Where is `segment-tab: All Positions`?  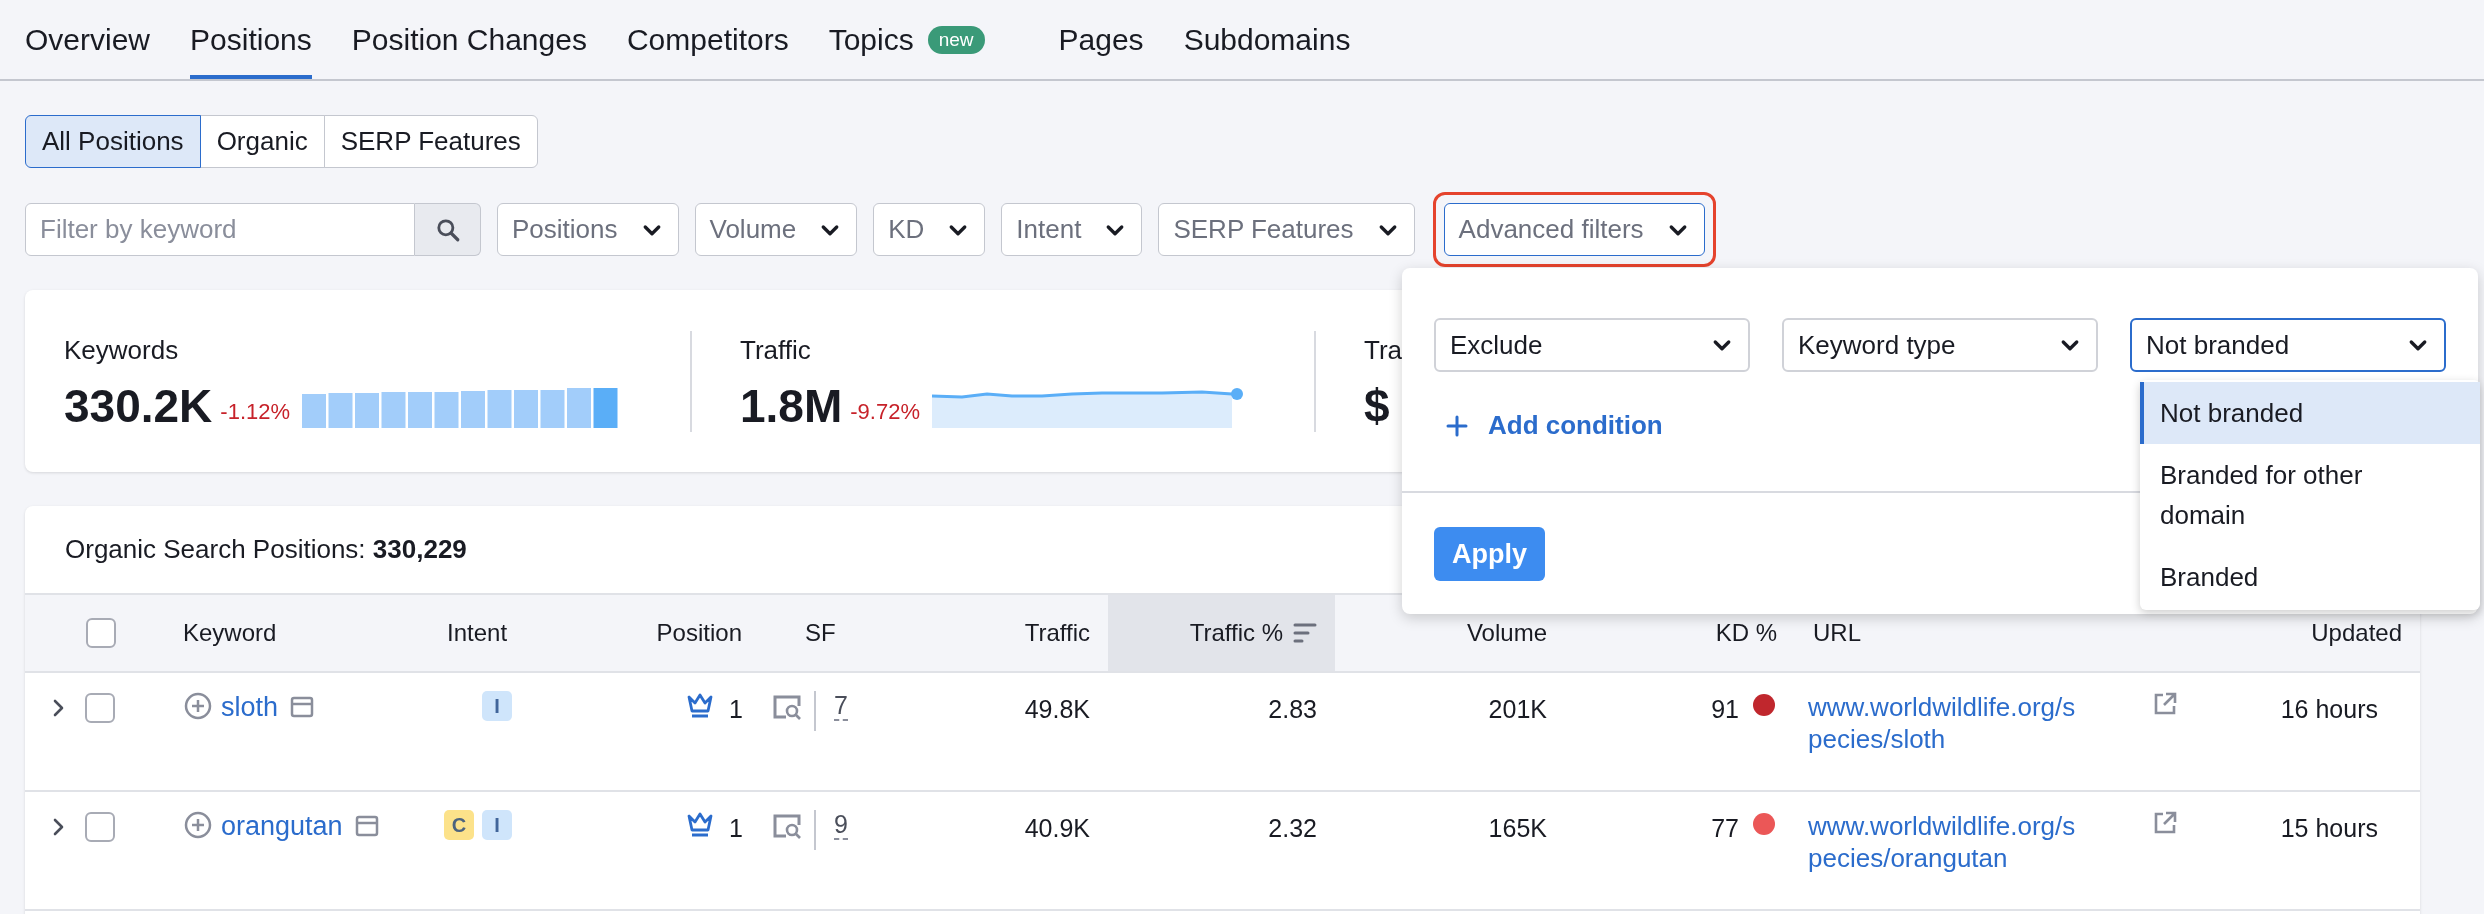
segment-tab: All Positions is located at coordinates (113, 141).